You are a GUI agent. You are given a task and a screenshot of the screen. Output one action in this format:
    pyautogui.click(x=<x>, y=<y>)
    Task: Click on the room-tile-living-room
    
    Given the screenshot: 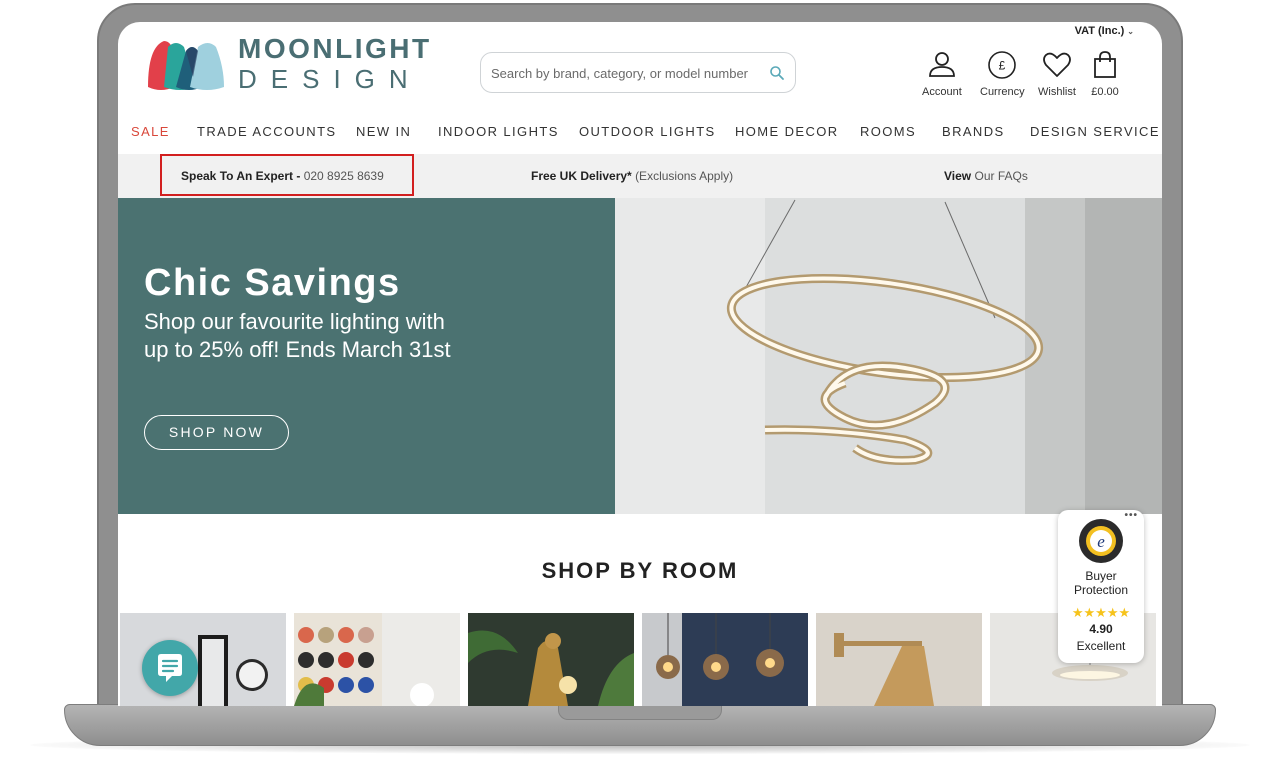 What is the action you would take?
    pyautogui.click(x=551, y=659)
    